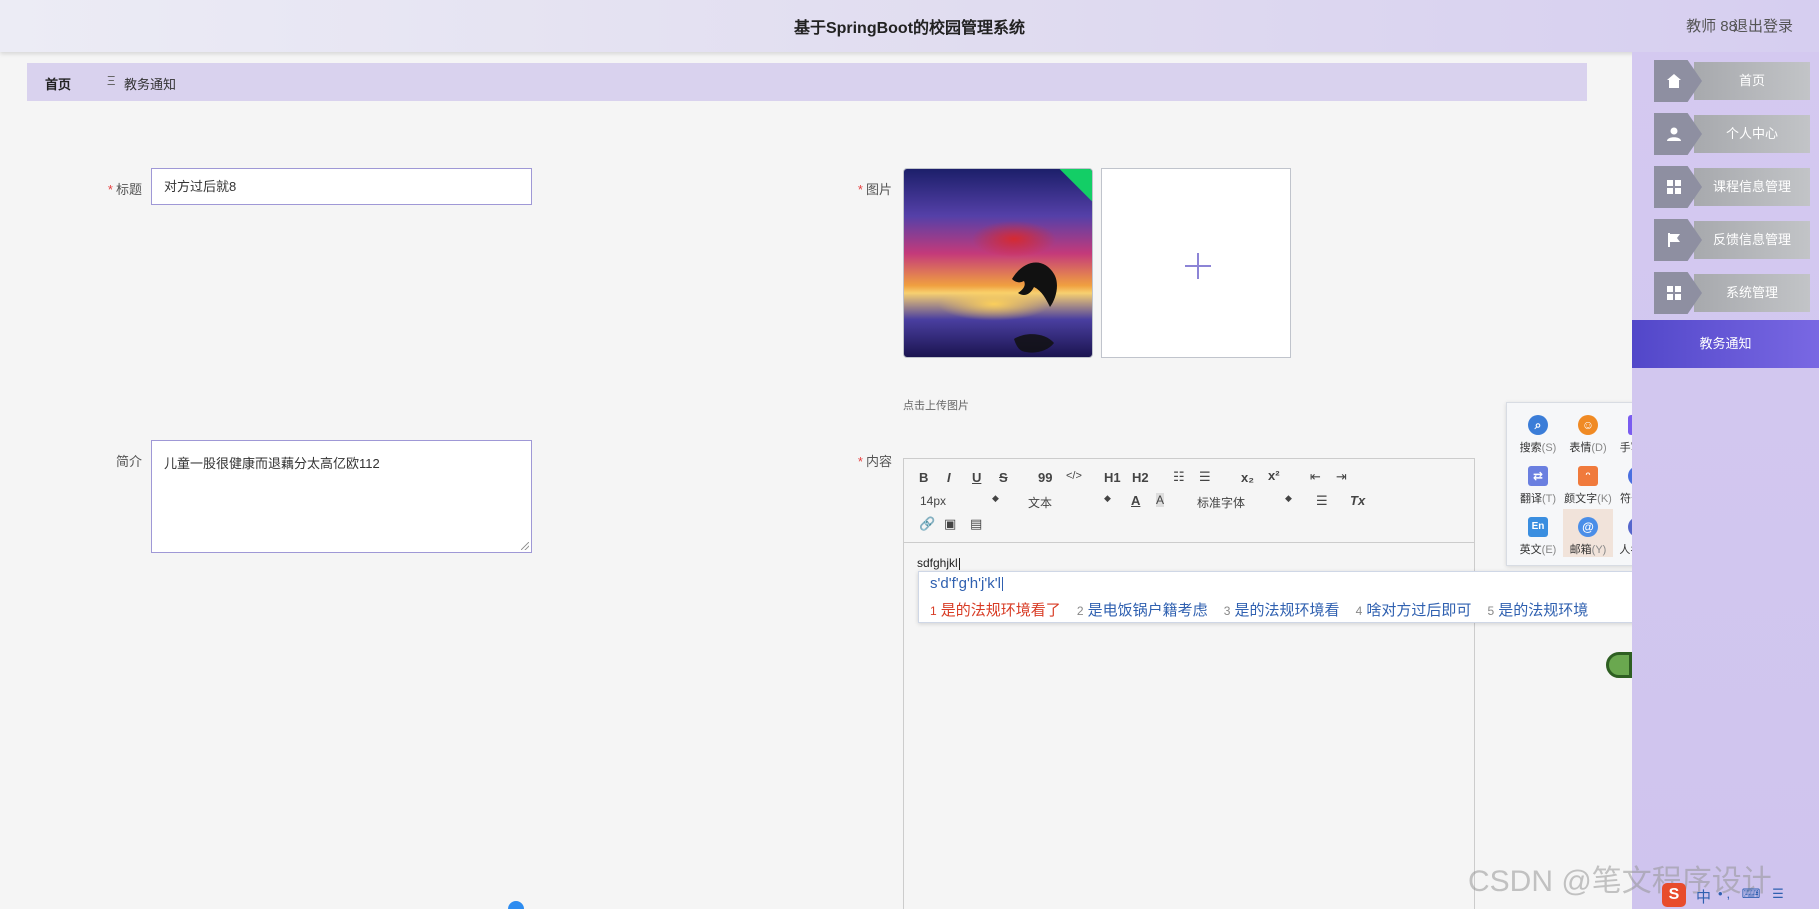 The width and height of the screenshot is (1819, 909). I want to click on image-label: * 图片, so click(874, 189).